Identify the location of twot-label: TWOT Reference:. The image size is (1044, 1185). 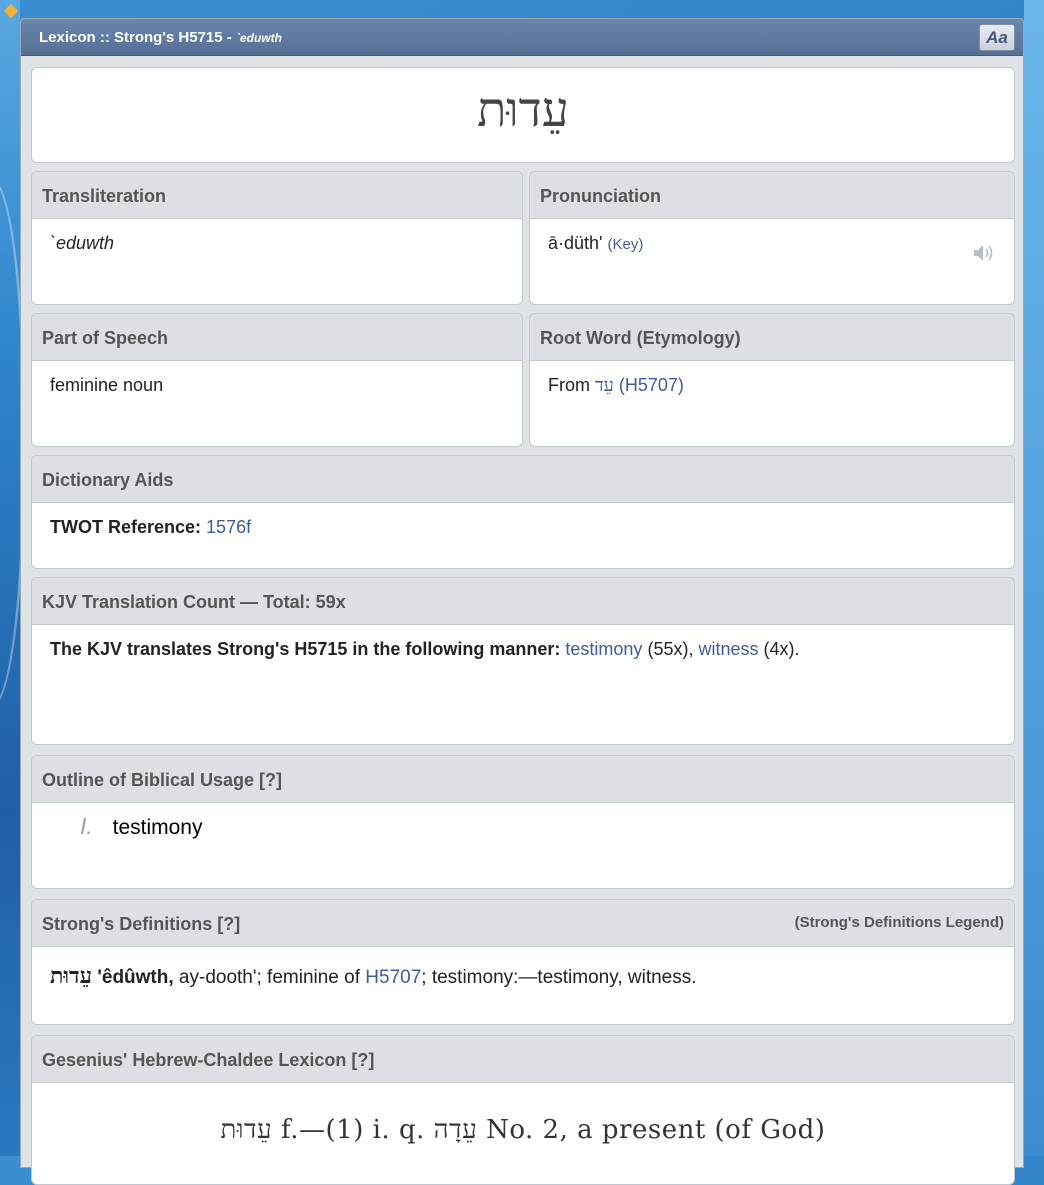
(126, 527).